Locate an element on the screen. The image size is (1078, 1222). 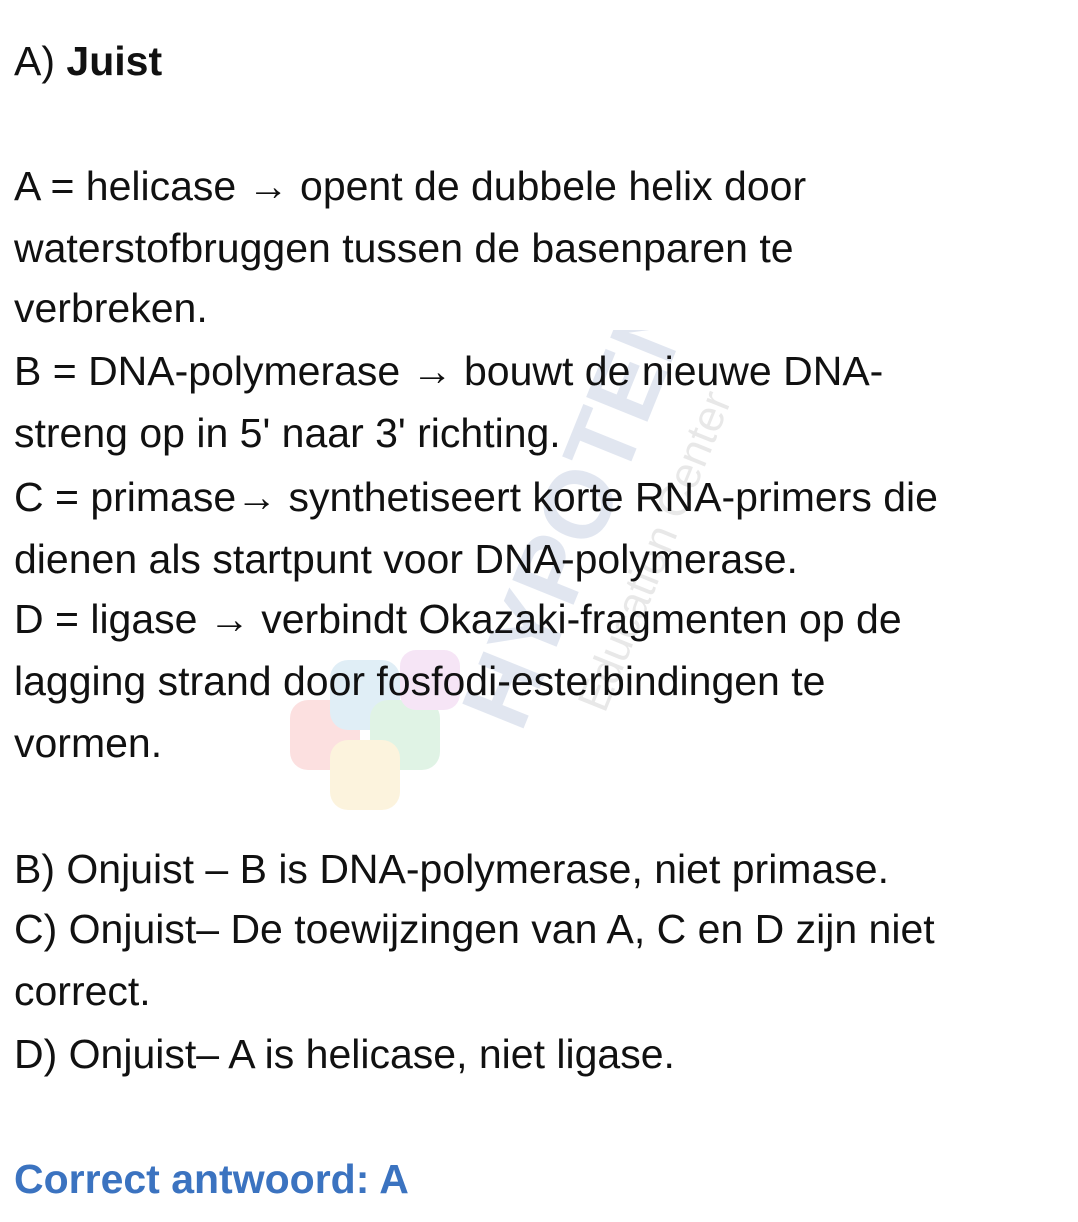
correct-answer: Correct antwoord: A is located at coordinates (211, 1179).